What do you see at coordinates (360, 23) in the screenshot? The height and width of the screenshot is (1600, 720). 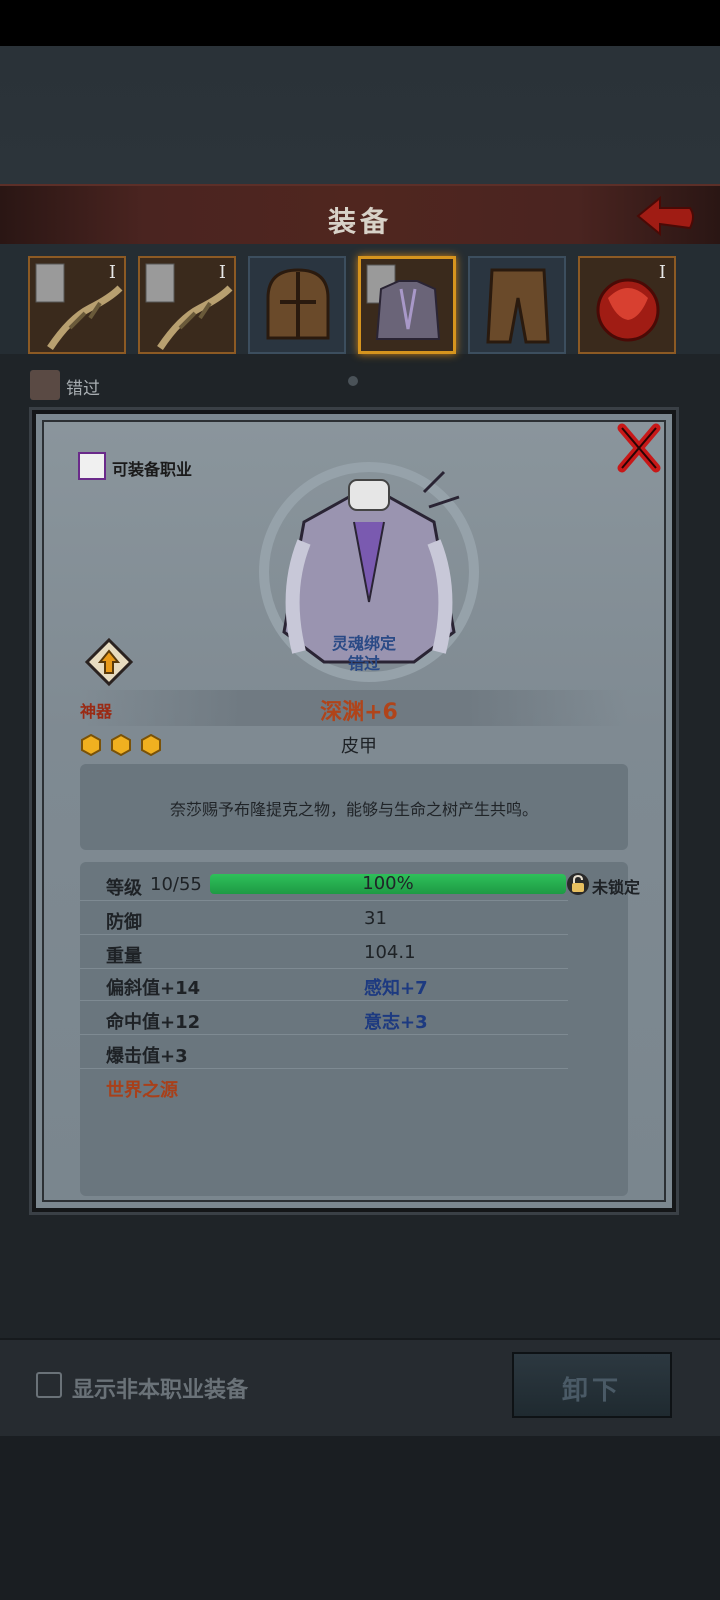 I see `status-bar` at bounding box center [360, 23].